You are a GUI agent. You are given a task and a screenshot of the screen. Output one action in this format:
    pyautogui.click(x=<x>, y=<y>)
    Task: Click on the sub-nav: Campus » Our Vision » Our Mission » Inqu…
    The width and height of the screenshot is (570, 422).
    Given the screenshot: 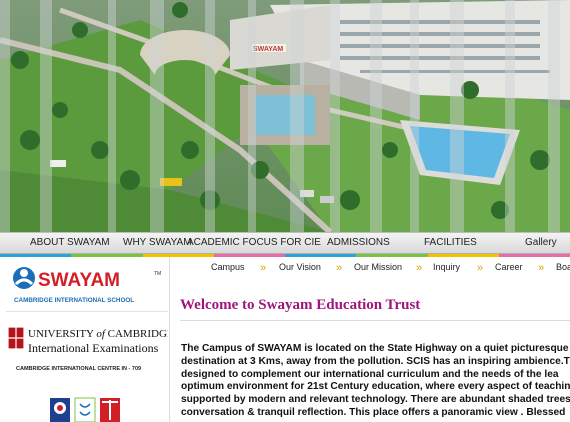 What is the action you would take?
    pyautogui.click(x=371, y=269)
    